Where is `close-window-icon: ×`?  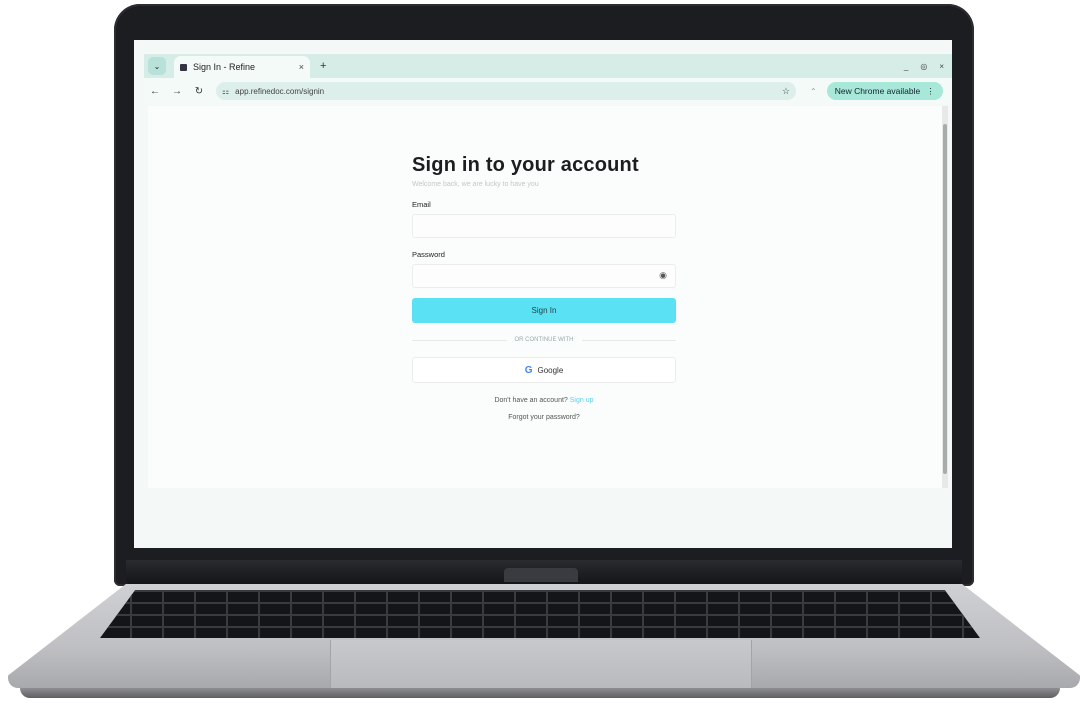
close-window-icon: × is located at coordinates (941, 66).